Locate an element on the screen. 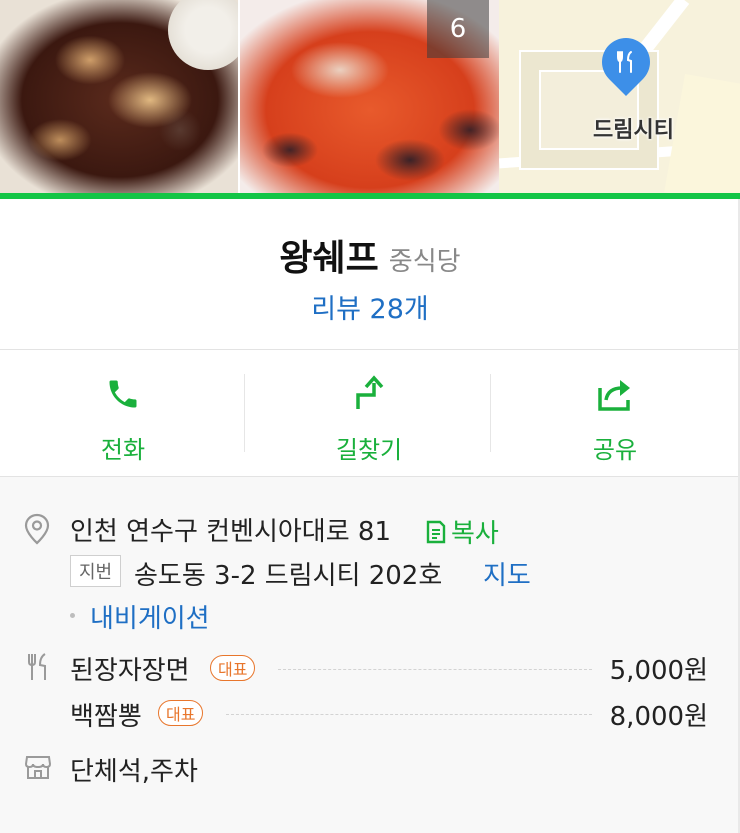 Image resolution: width=740 pixels, height=833 pixels. navigation-link: 내비게이션 is located at coordinates (150, 616).